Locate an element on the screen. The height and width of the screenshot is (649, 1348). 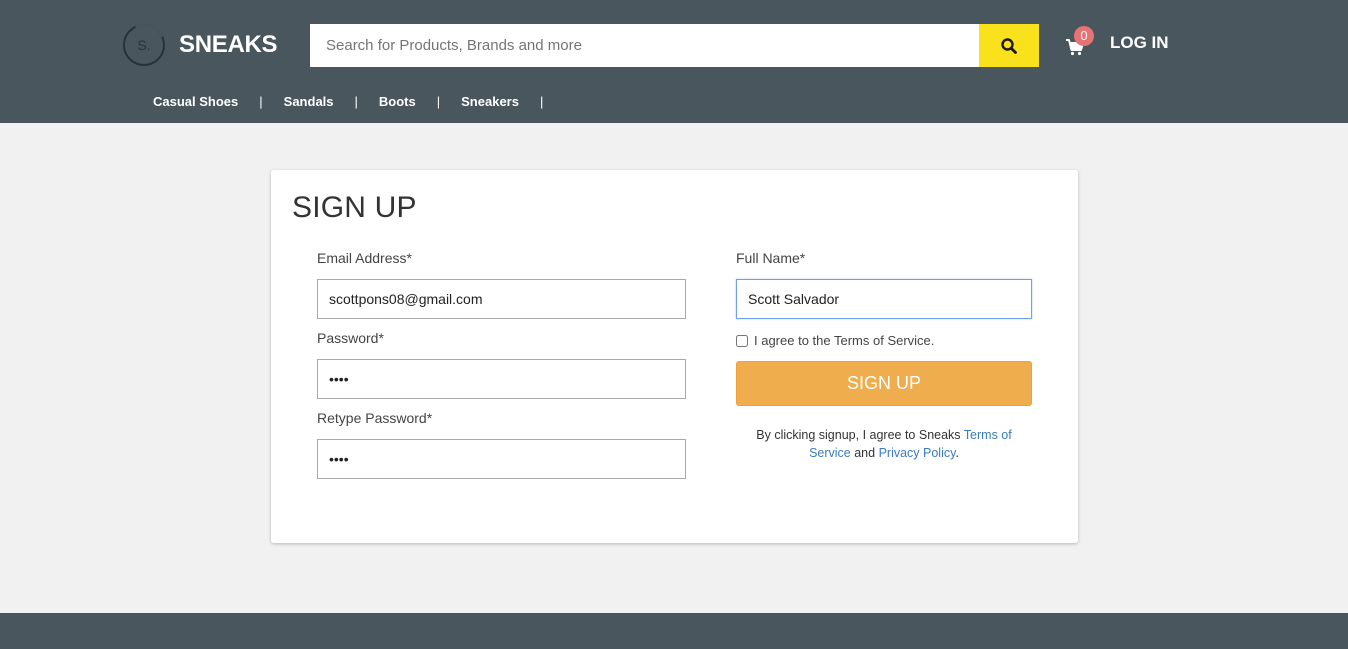
logo-letter: S. is located at coordinates (144, 45).